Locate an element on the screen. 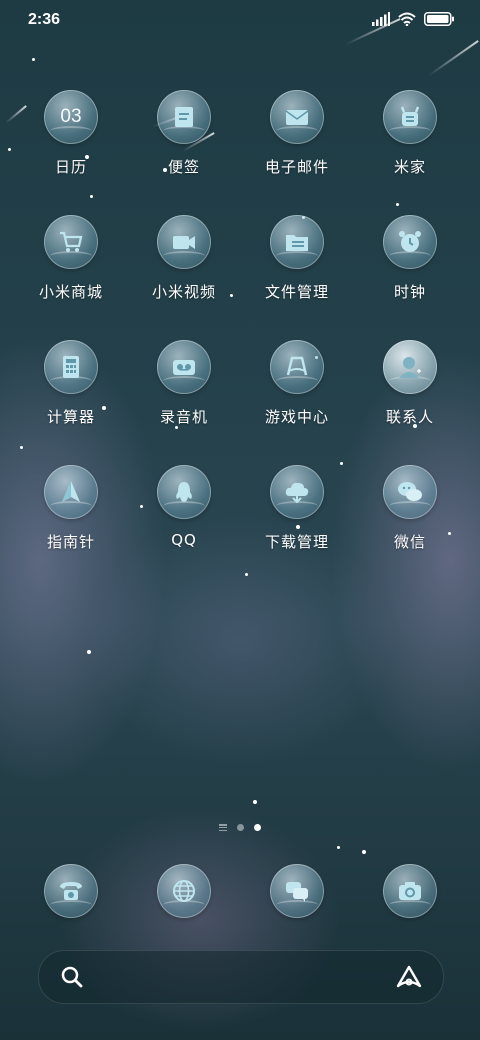 Image resolution: width=480 pixels, height=1040 pixels. app-calendar: 03 日历 is located at coordinates (71, 133).